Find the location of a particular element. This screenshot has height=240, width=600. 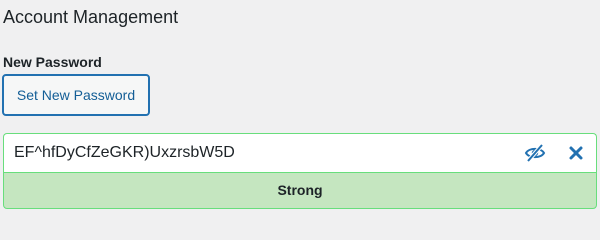

close-icon is located at coordinates (576, 153).